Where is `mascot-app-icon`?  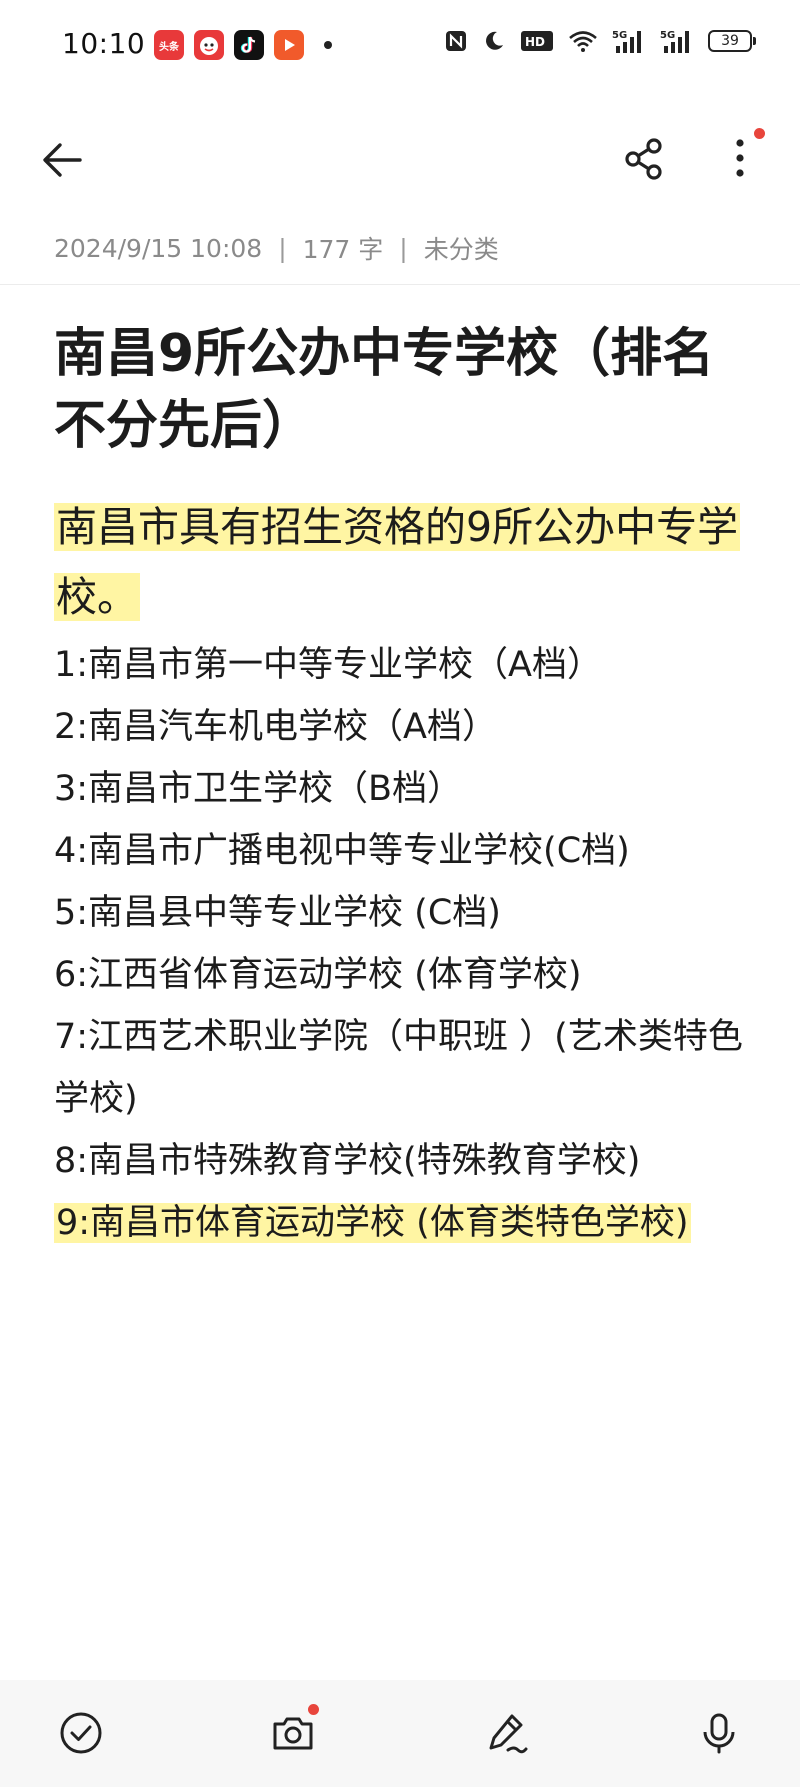
mascot-app-icon is located at coordinates (209, 45).